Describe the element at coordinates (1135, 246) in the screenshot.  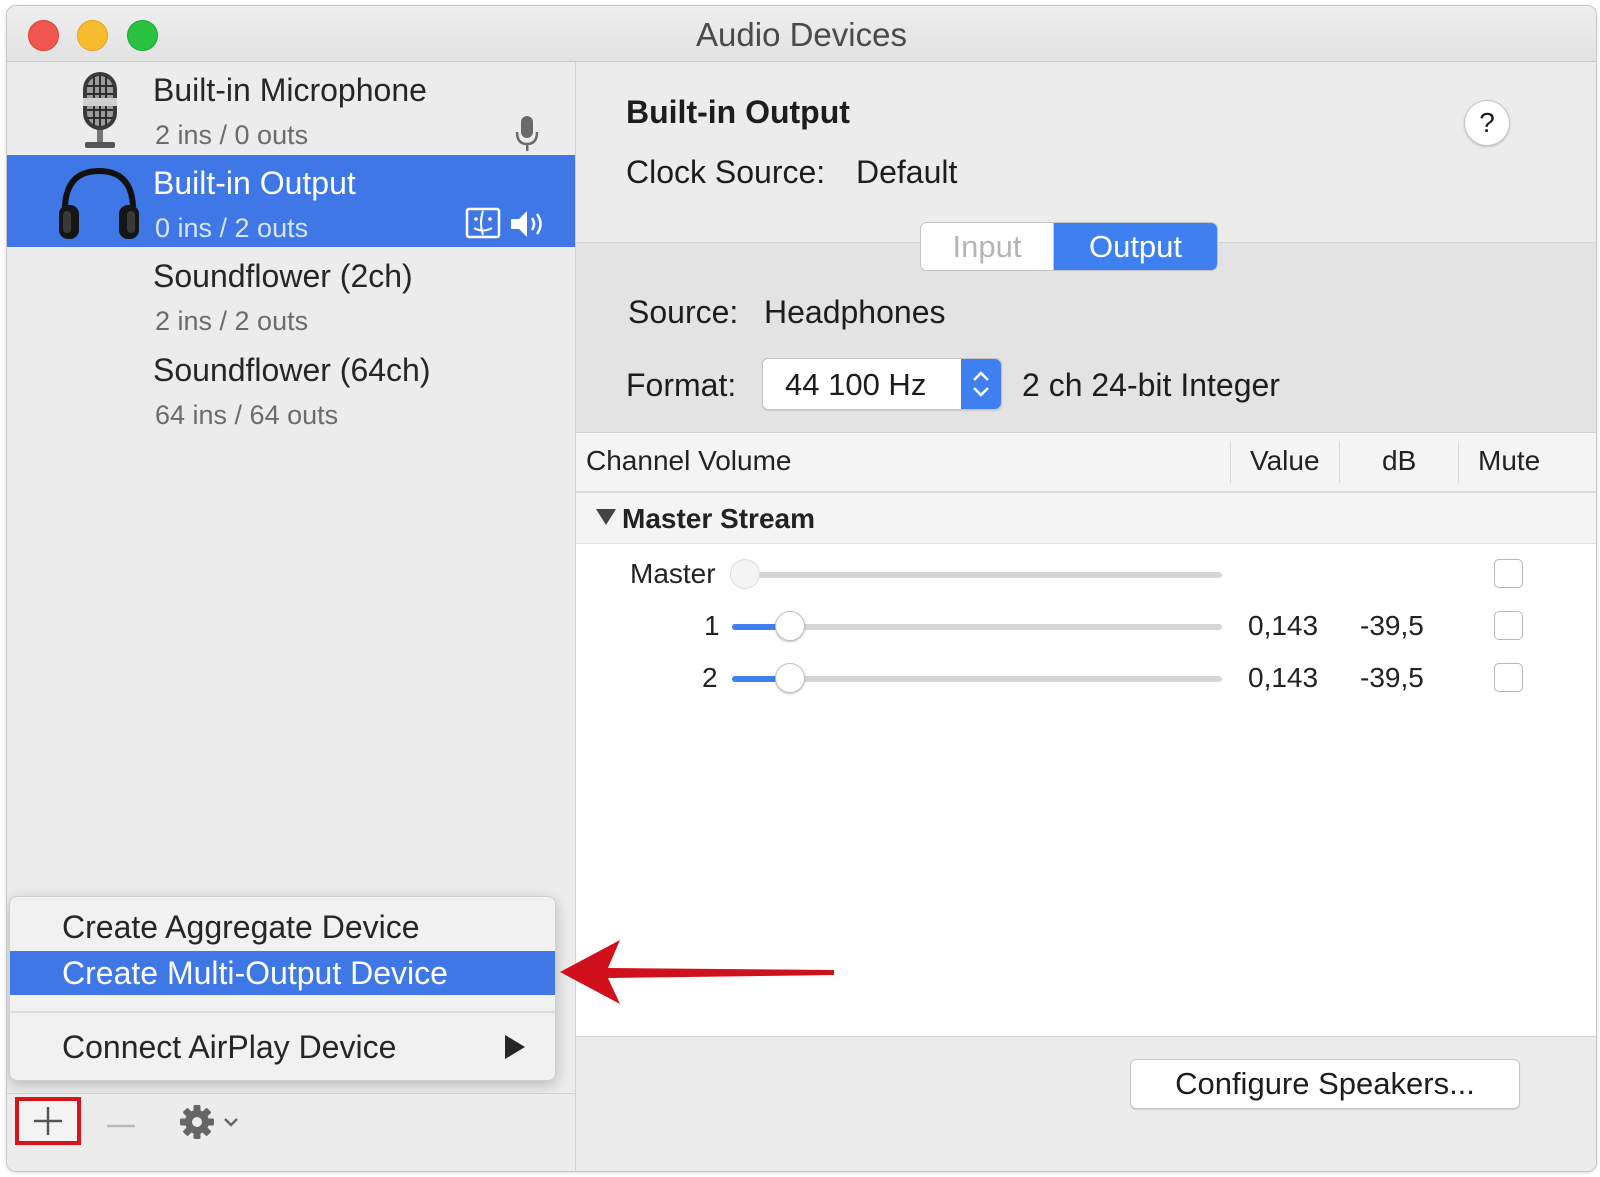
I see `tab-output: Output` at that location.